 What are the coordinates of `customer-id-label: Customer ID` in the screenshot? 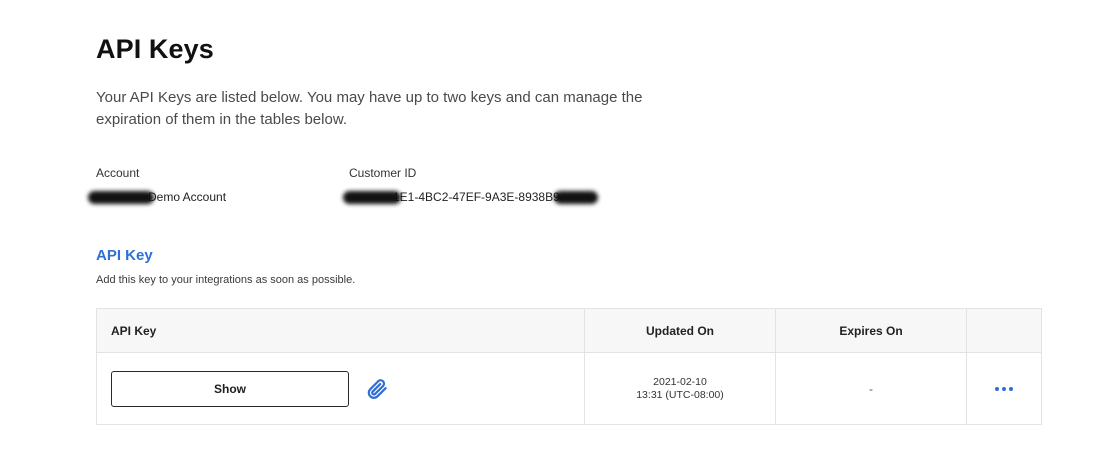 It's located at (383, 173).